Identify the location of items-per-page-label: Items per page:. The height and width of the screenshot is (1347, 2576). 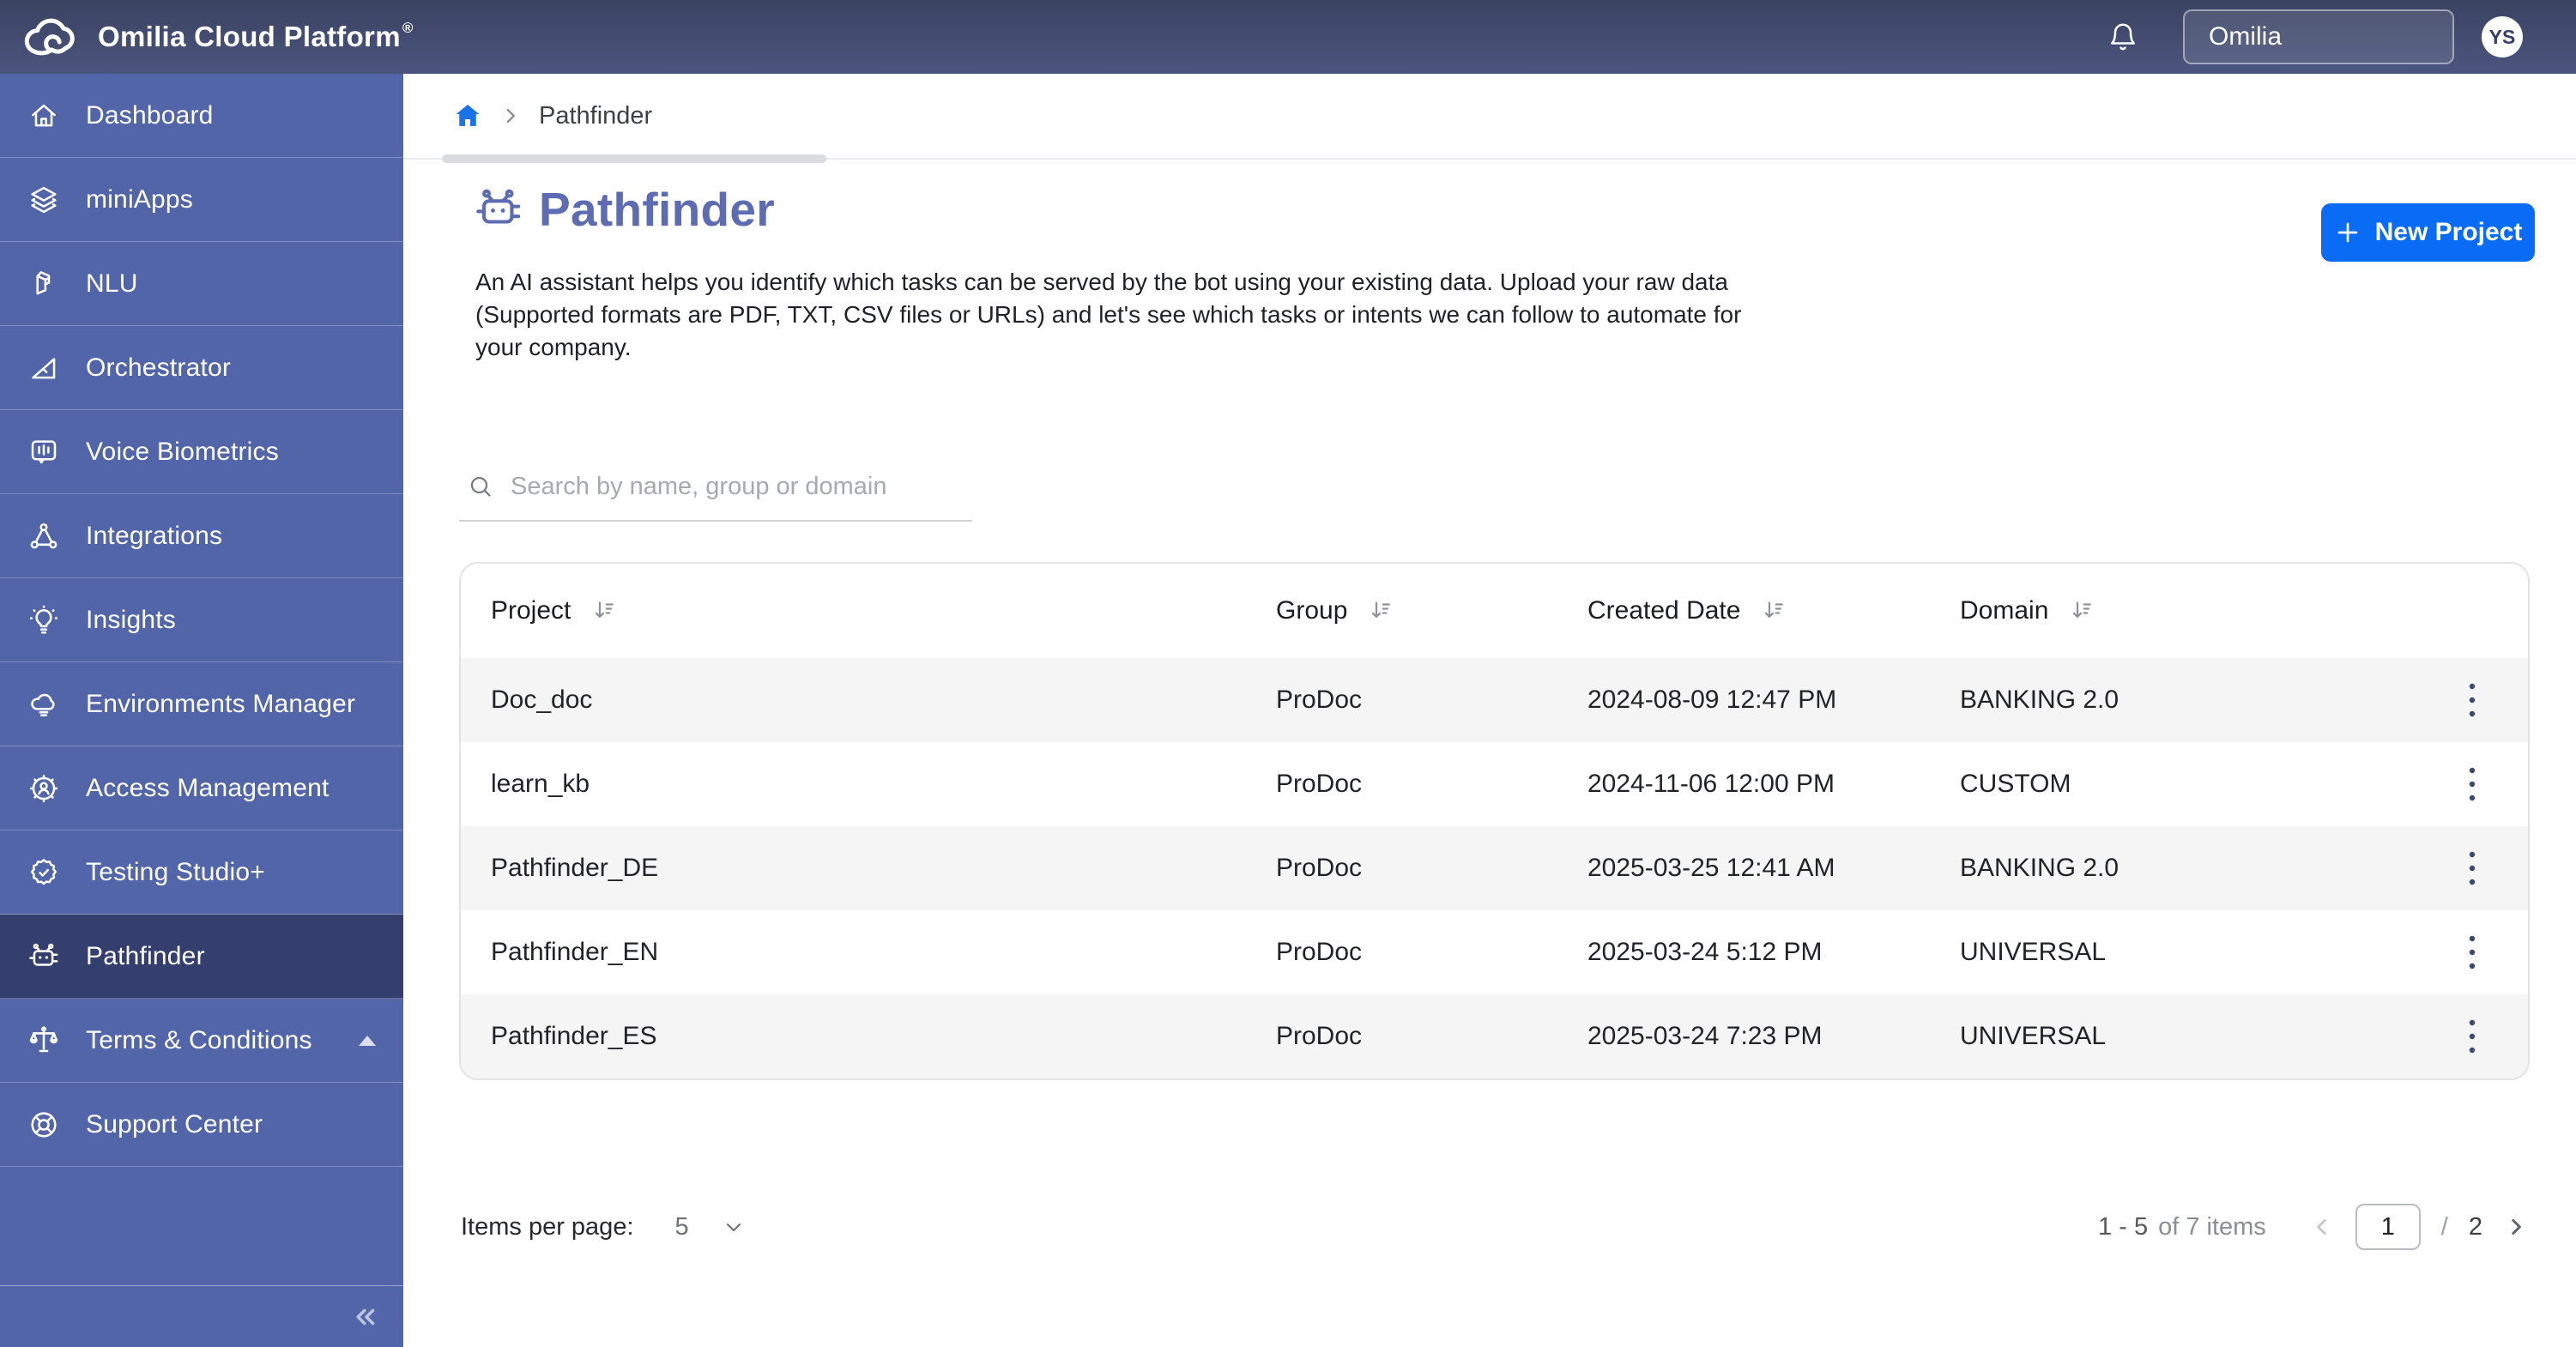
(547, 1226).